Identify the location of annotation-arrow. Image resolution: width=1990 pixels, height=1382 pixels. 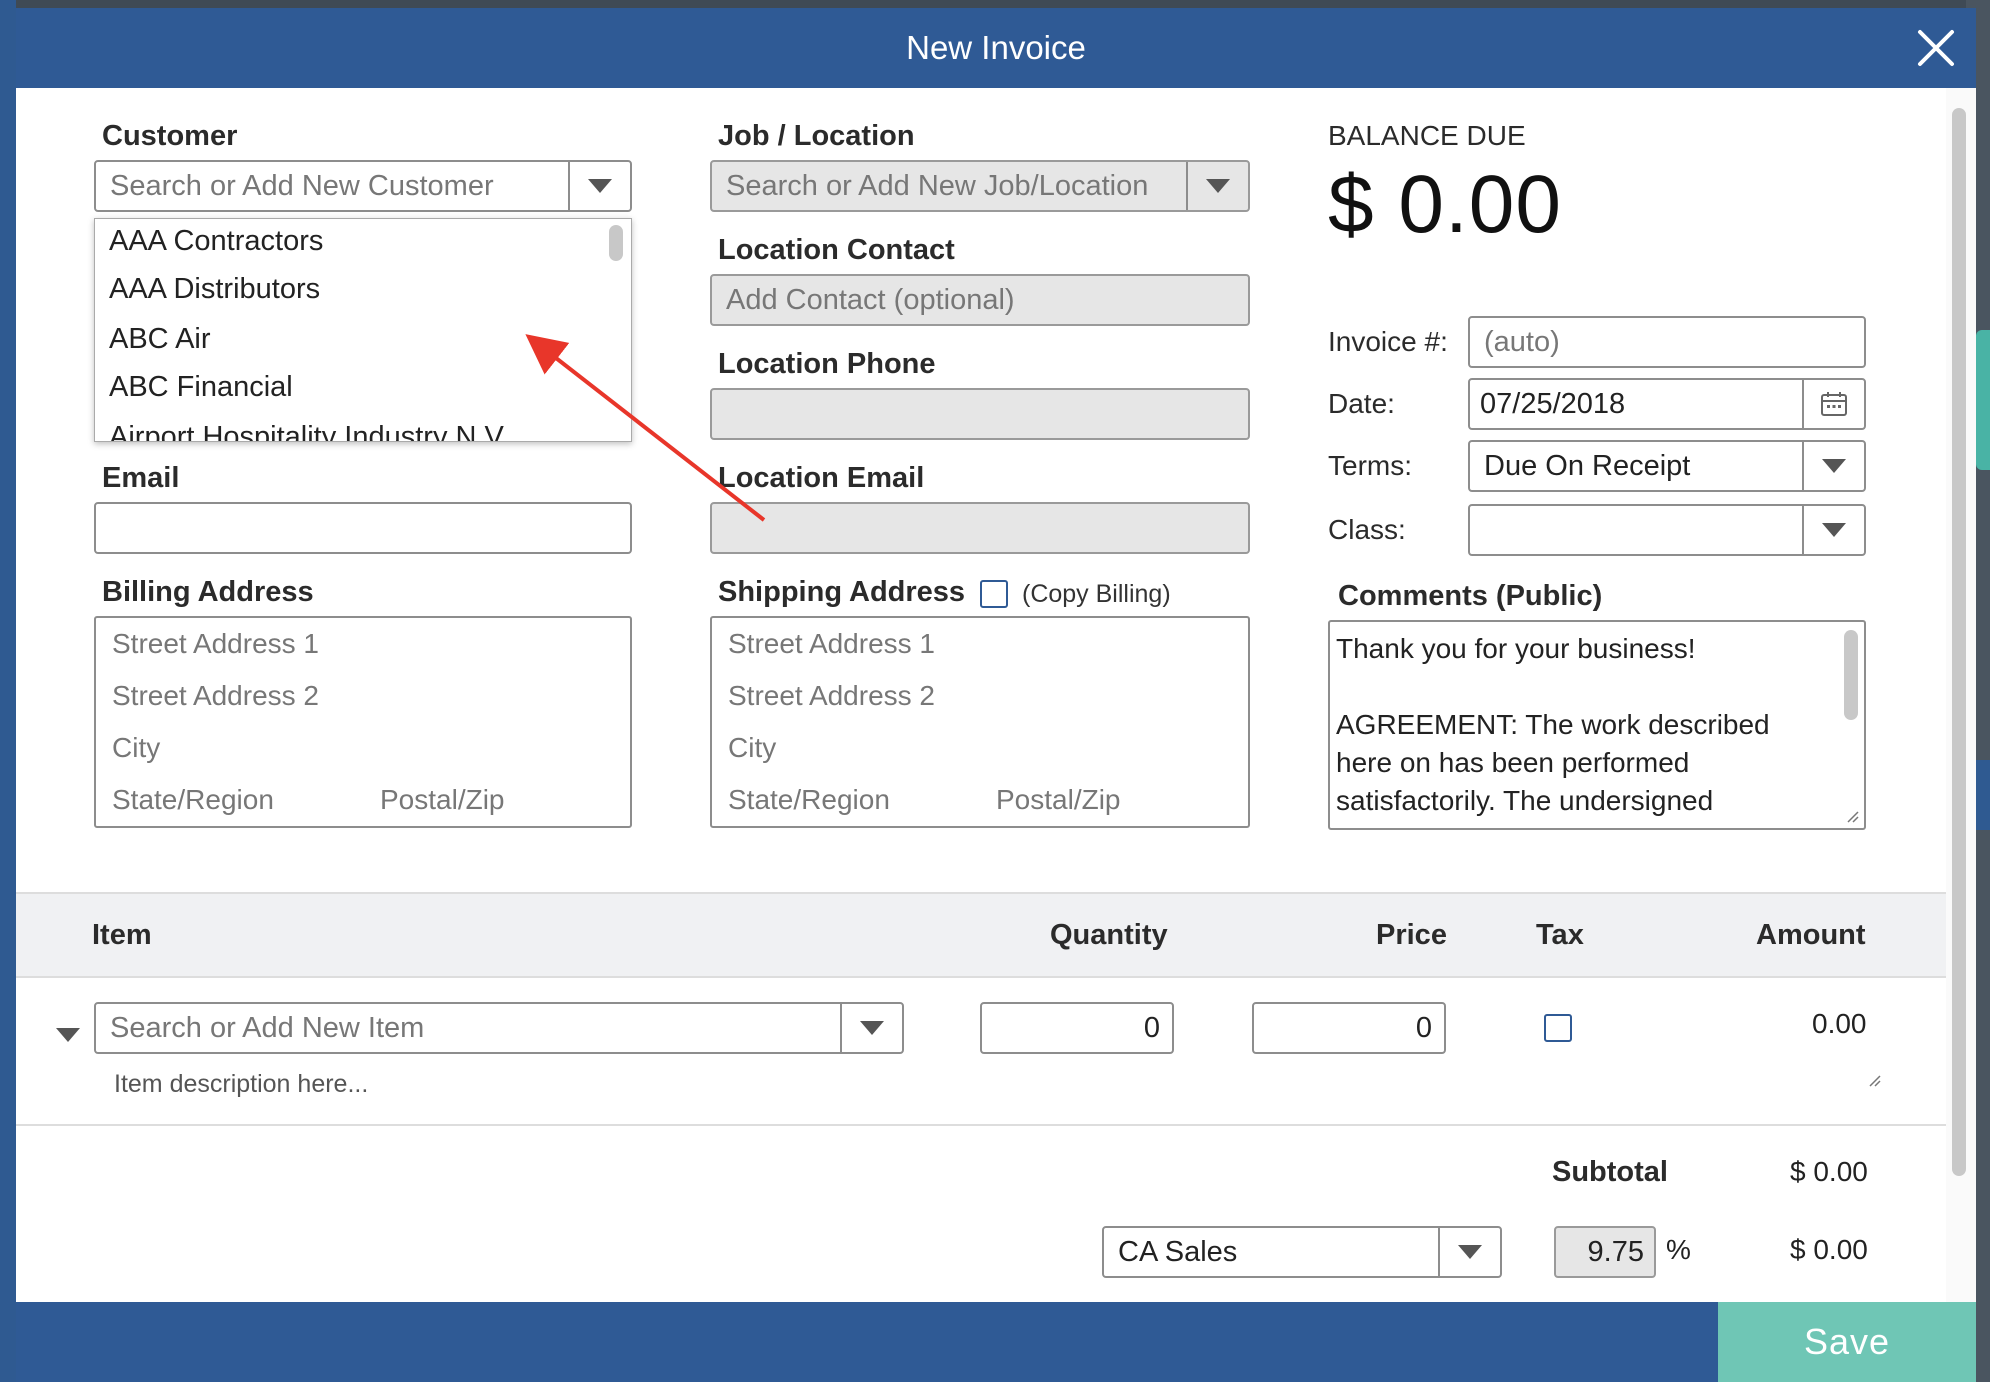
(645, 428).